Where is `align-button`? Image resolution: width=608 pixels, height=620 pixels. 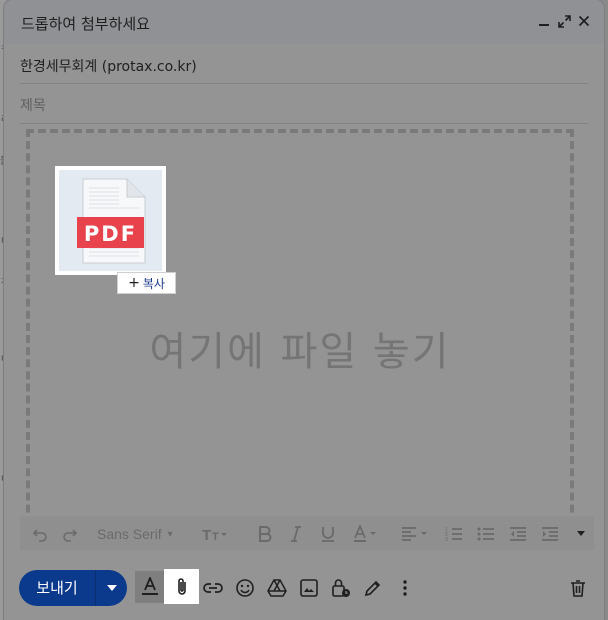 align-button is located at coordinates (415, 534).